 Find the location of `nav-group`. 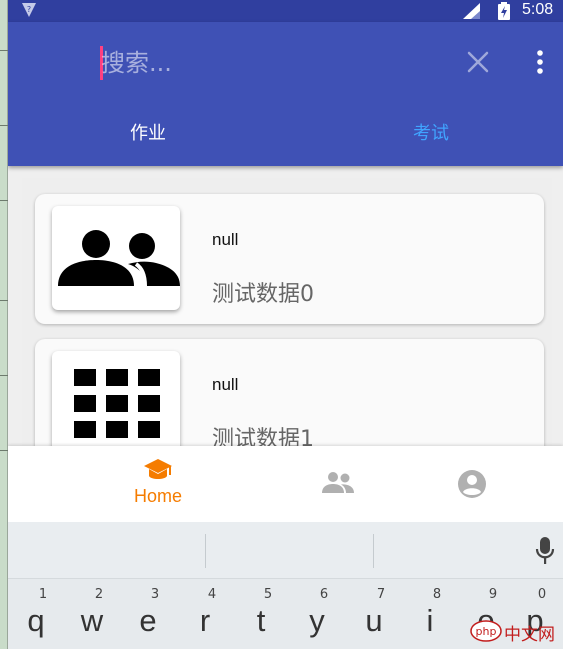

nav-group is located at coordinates (338, 484).